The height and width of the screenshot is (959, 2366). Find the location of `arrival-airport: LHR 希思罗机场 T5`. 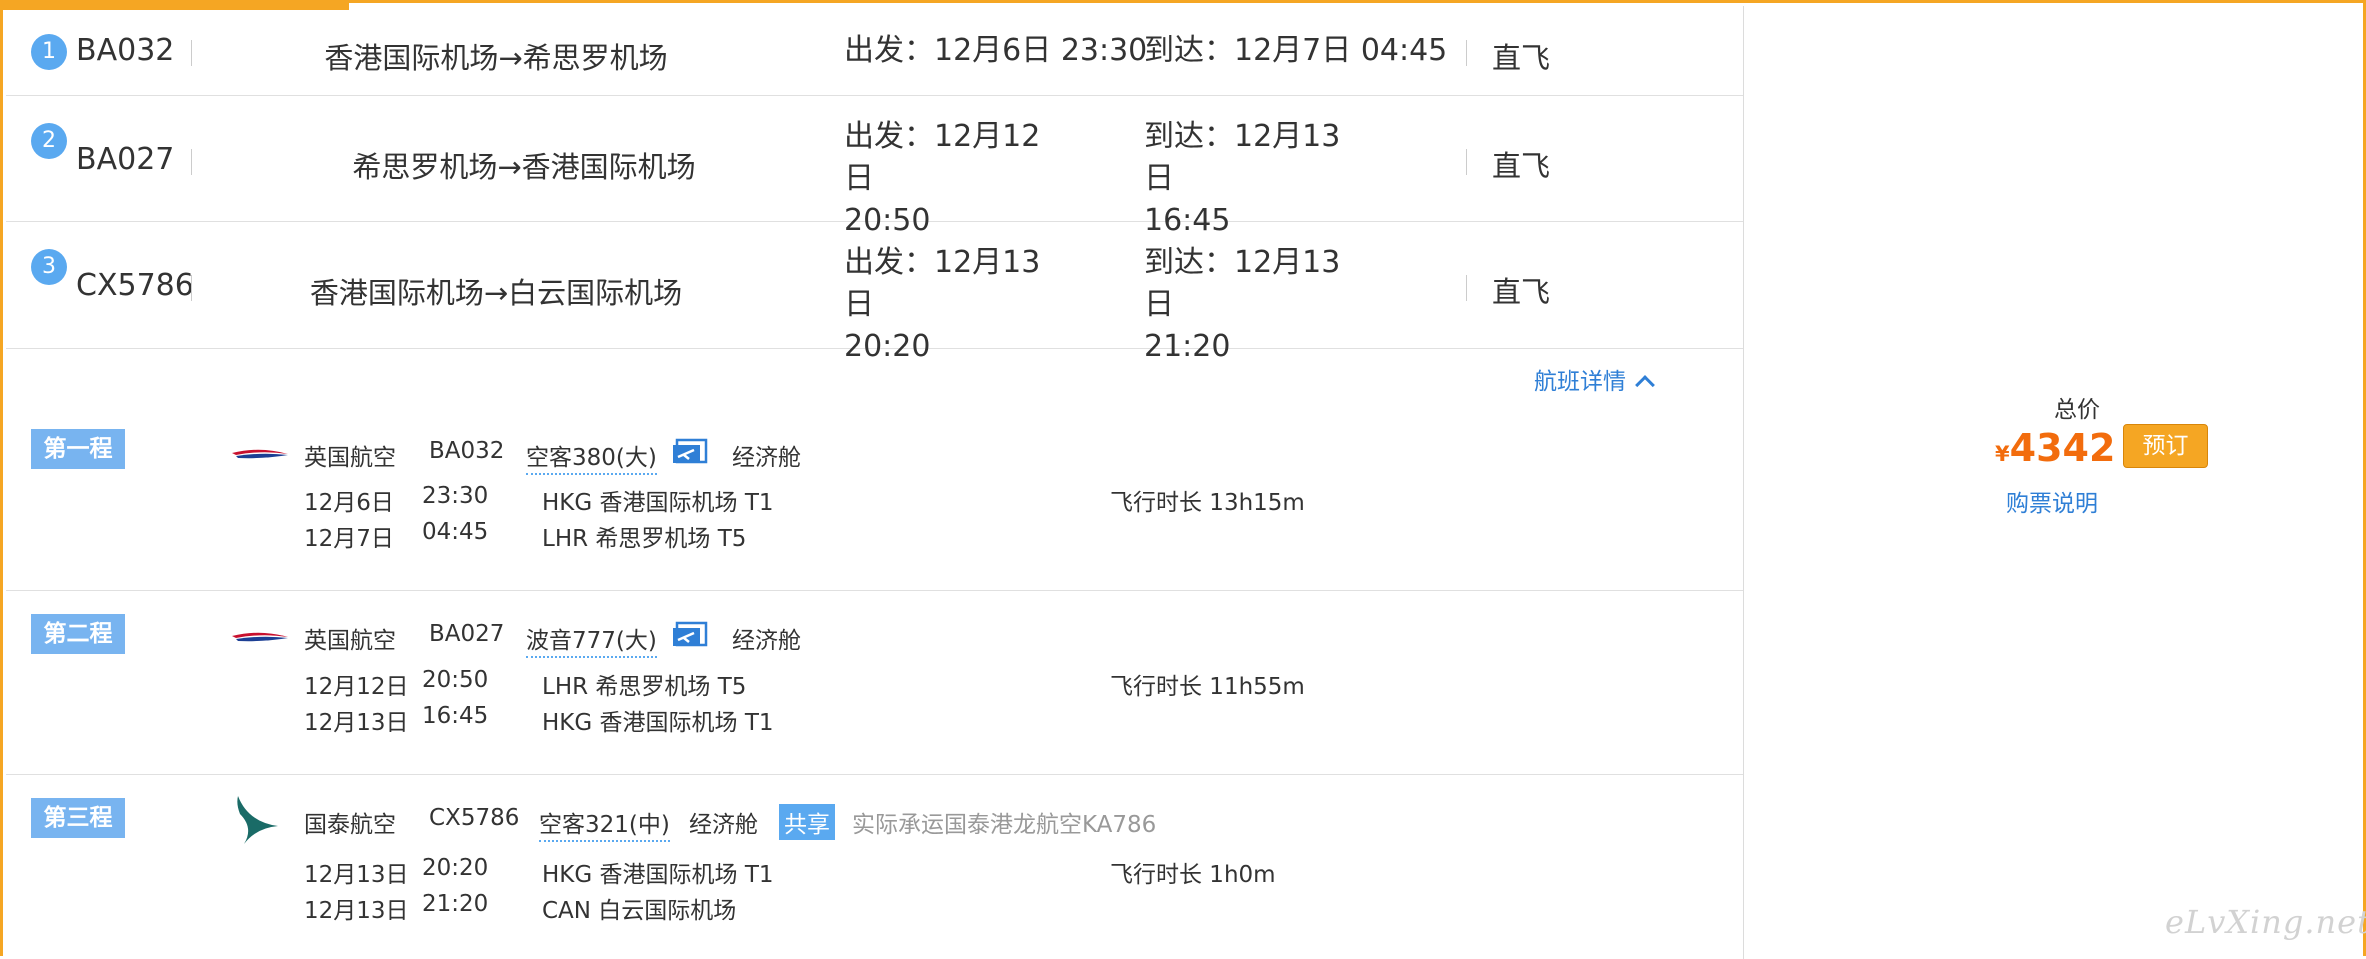

arrival-airport: LHR 希思罗机场 T5 is located at coordinates (644, 539).